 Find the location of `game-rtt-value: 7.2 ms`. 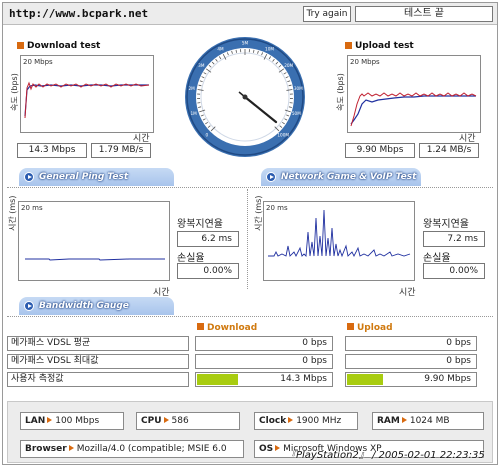

game-rtt-value: 7.2 ms is located at coordinates (454, 239).